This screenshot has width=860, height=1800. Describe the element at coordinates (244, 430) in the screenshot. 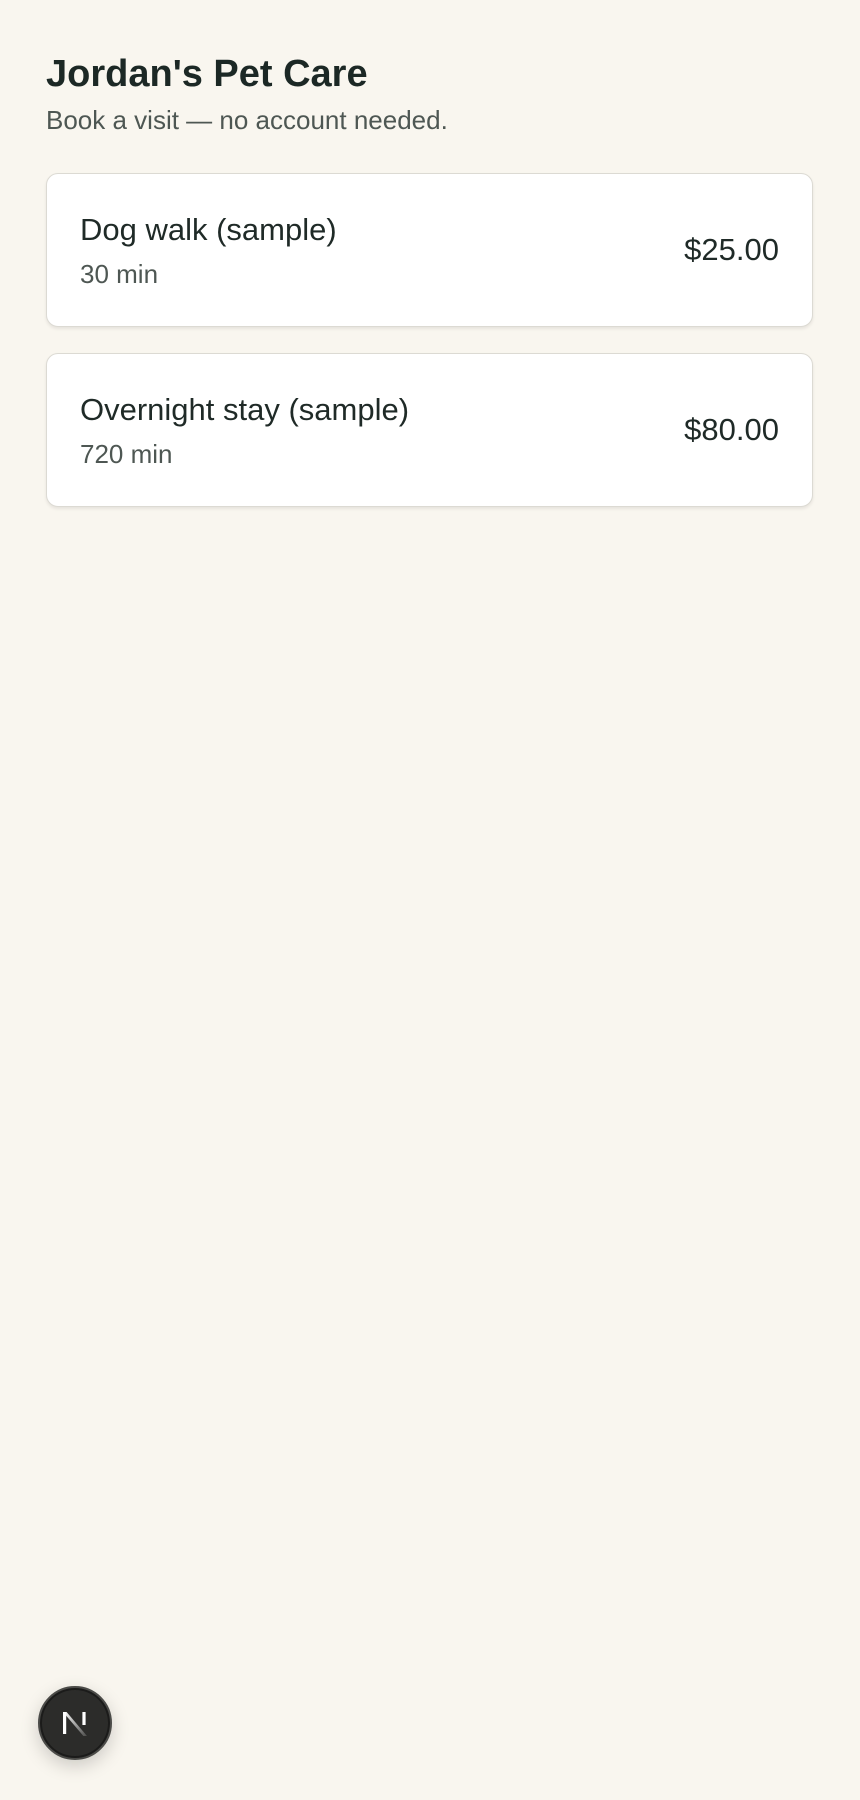

I see `service-info: Overnight stay (sample) 720 min` at that location.